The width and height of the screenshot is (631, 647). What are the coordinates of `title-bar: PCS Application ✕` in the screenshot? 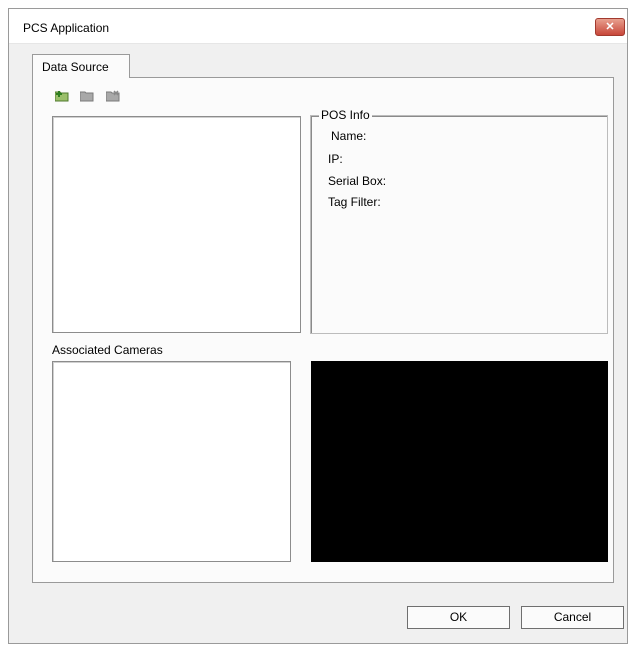 It's located at (318, 26).